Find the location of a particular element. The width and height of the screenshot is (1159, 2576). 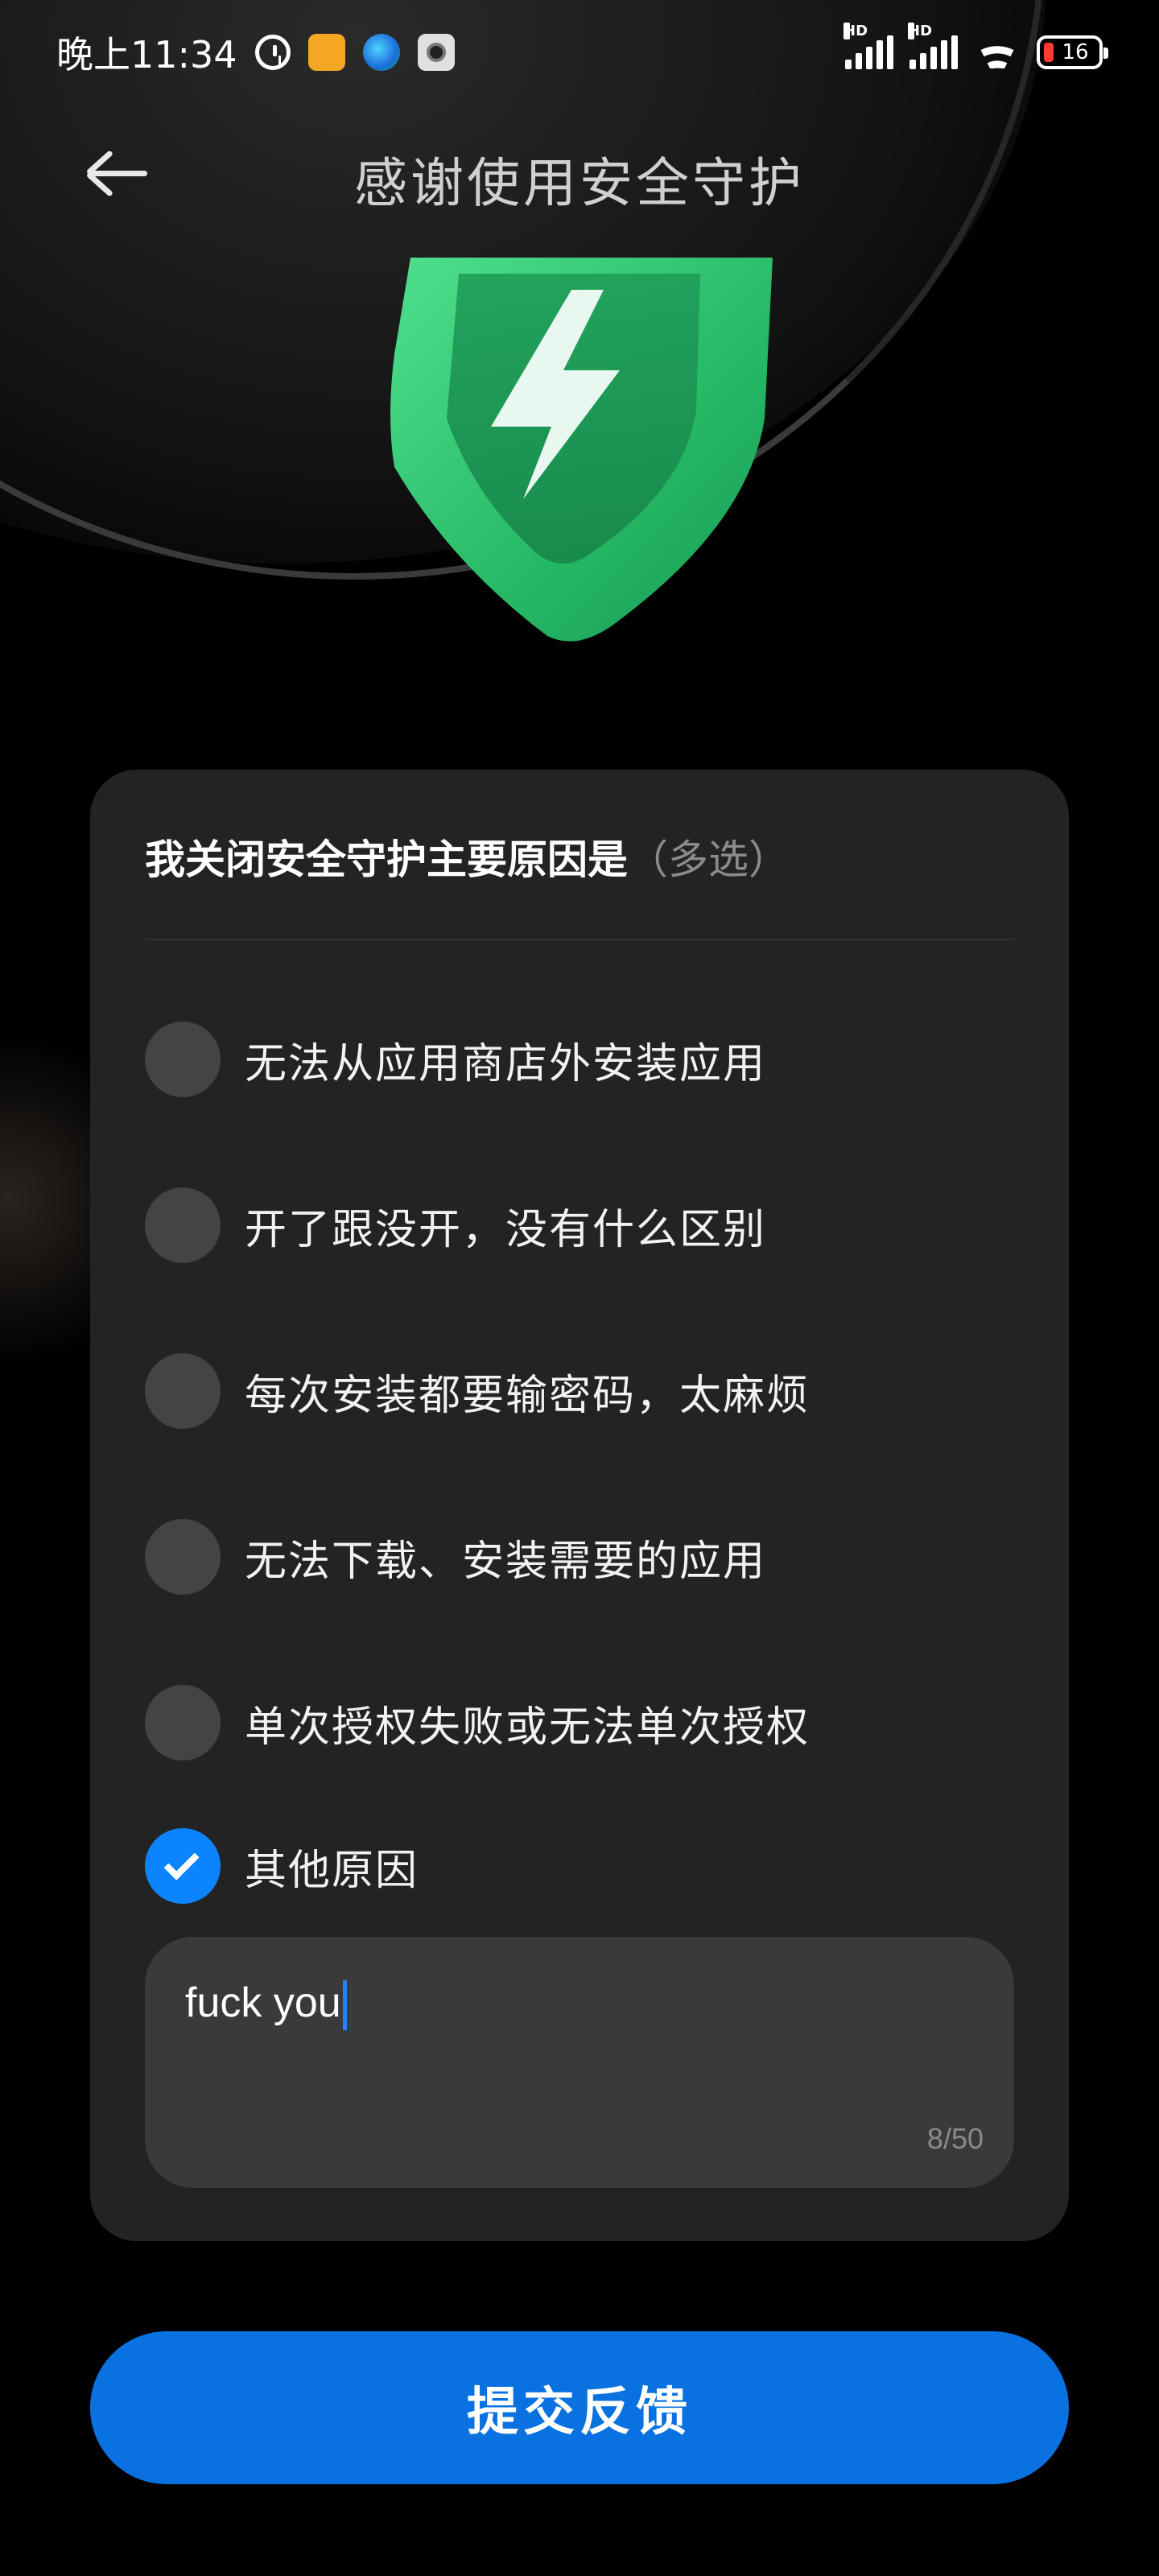

option-item-other: 其他原因 is located at coordinates (579, 1866).